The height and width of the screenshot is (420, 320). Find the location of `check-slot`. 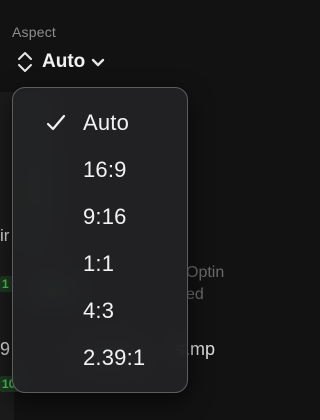

check-slot is located at coordinates (56, 123).